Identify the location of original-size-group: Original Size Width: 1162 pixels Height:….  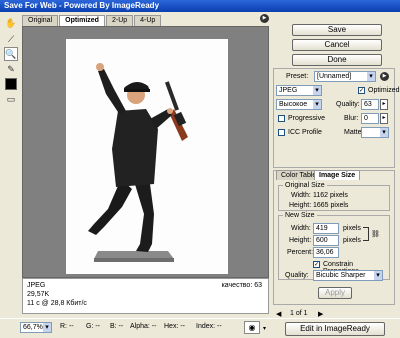
(334, 196).